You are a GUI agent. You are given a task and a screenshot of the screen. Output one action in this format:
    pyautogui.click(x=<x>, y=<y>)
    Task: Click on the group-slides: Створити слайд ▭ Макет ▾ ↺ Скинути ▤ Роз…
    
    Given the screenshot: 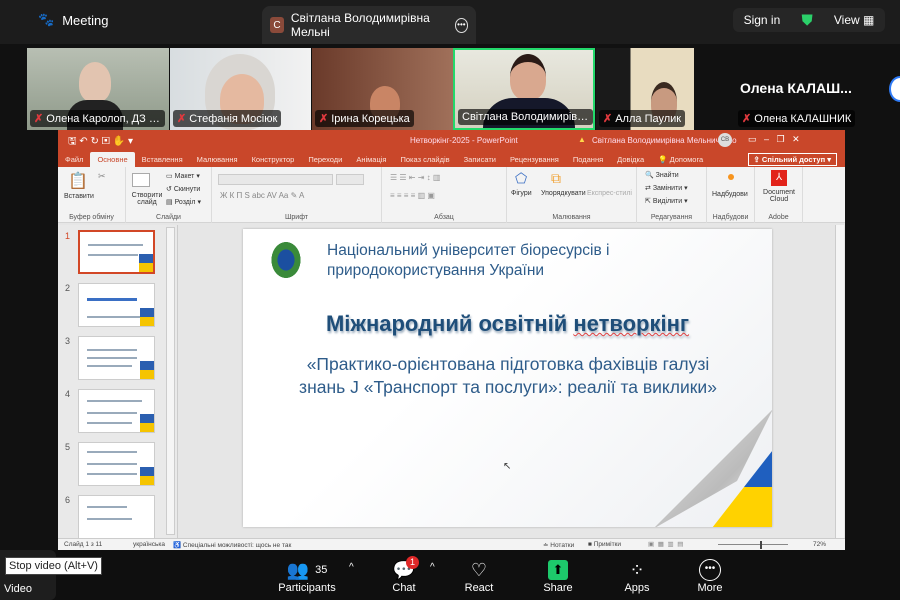 What is the action you would take?
    pyautogui.click(x=169, y=195)
    